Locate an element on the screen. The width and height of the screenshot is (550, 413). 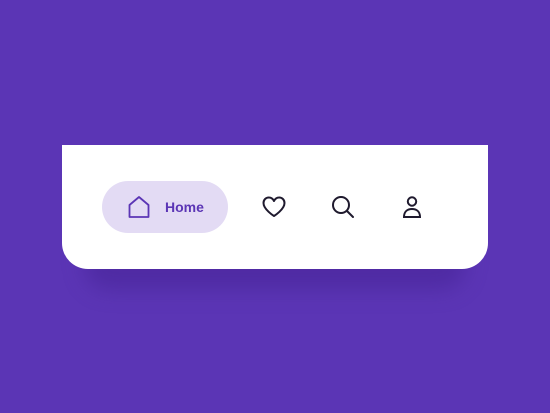
user-icon is located at coordinates (412, 207).